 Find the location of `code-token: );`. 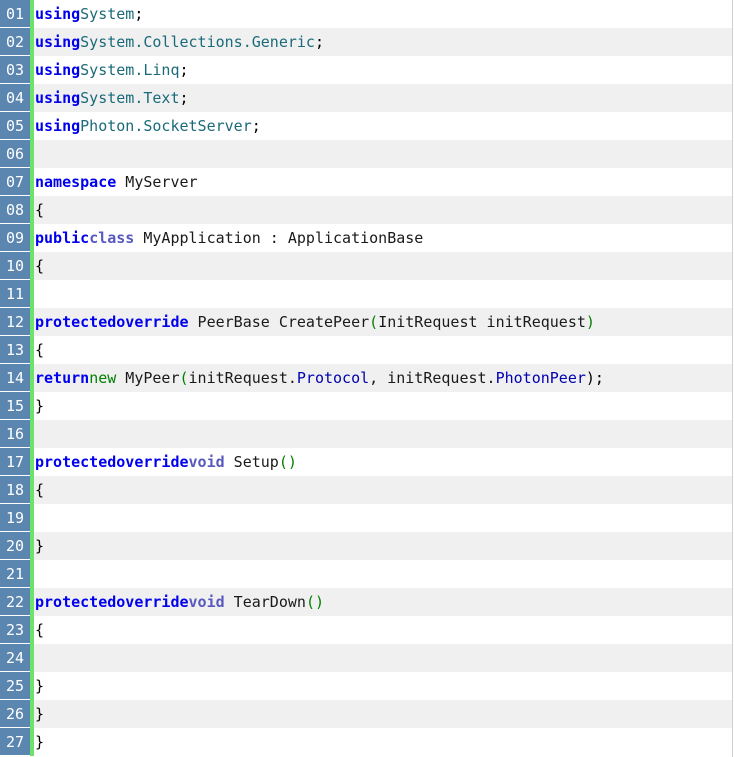

code-token: ); is located at coordinates (594, 378).